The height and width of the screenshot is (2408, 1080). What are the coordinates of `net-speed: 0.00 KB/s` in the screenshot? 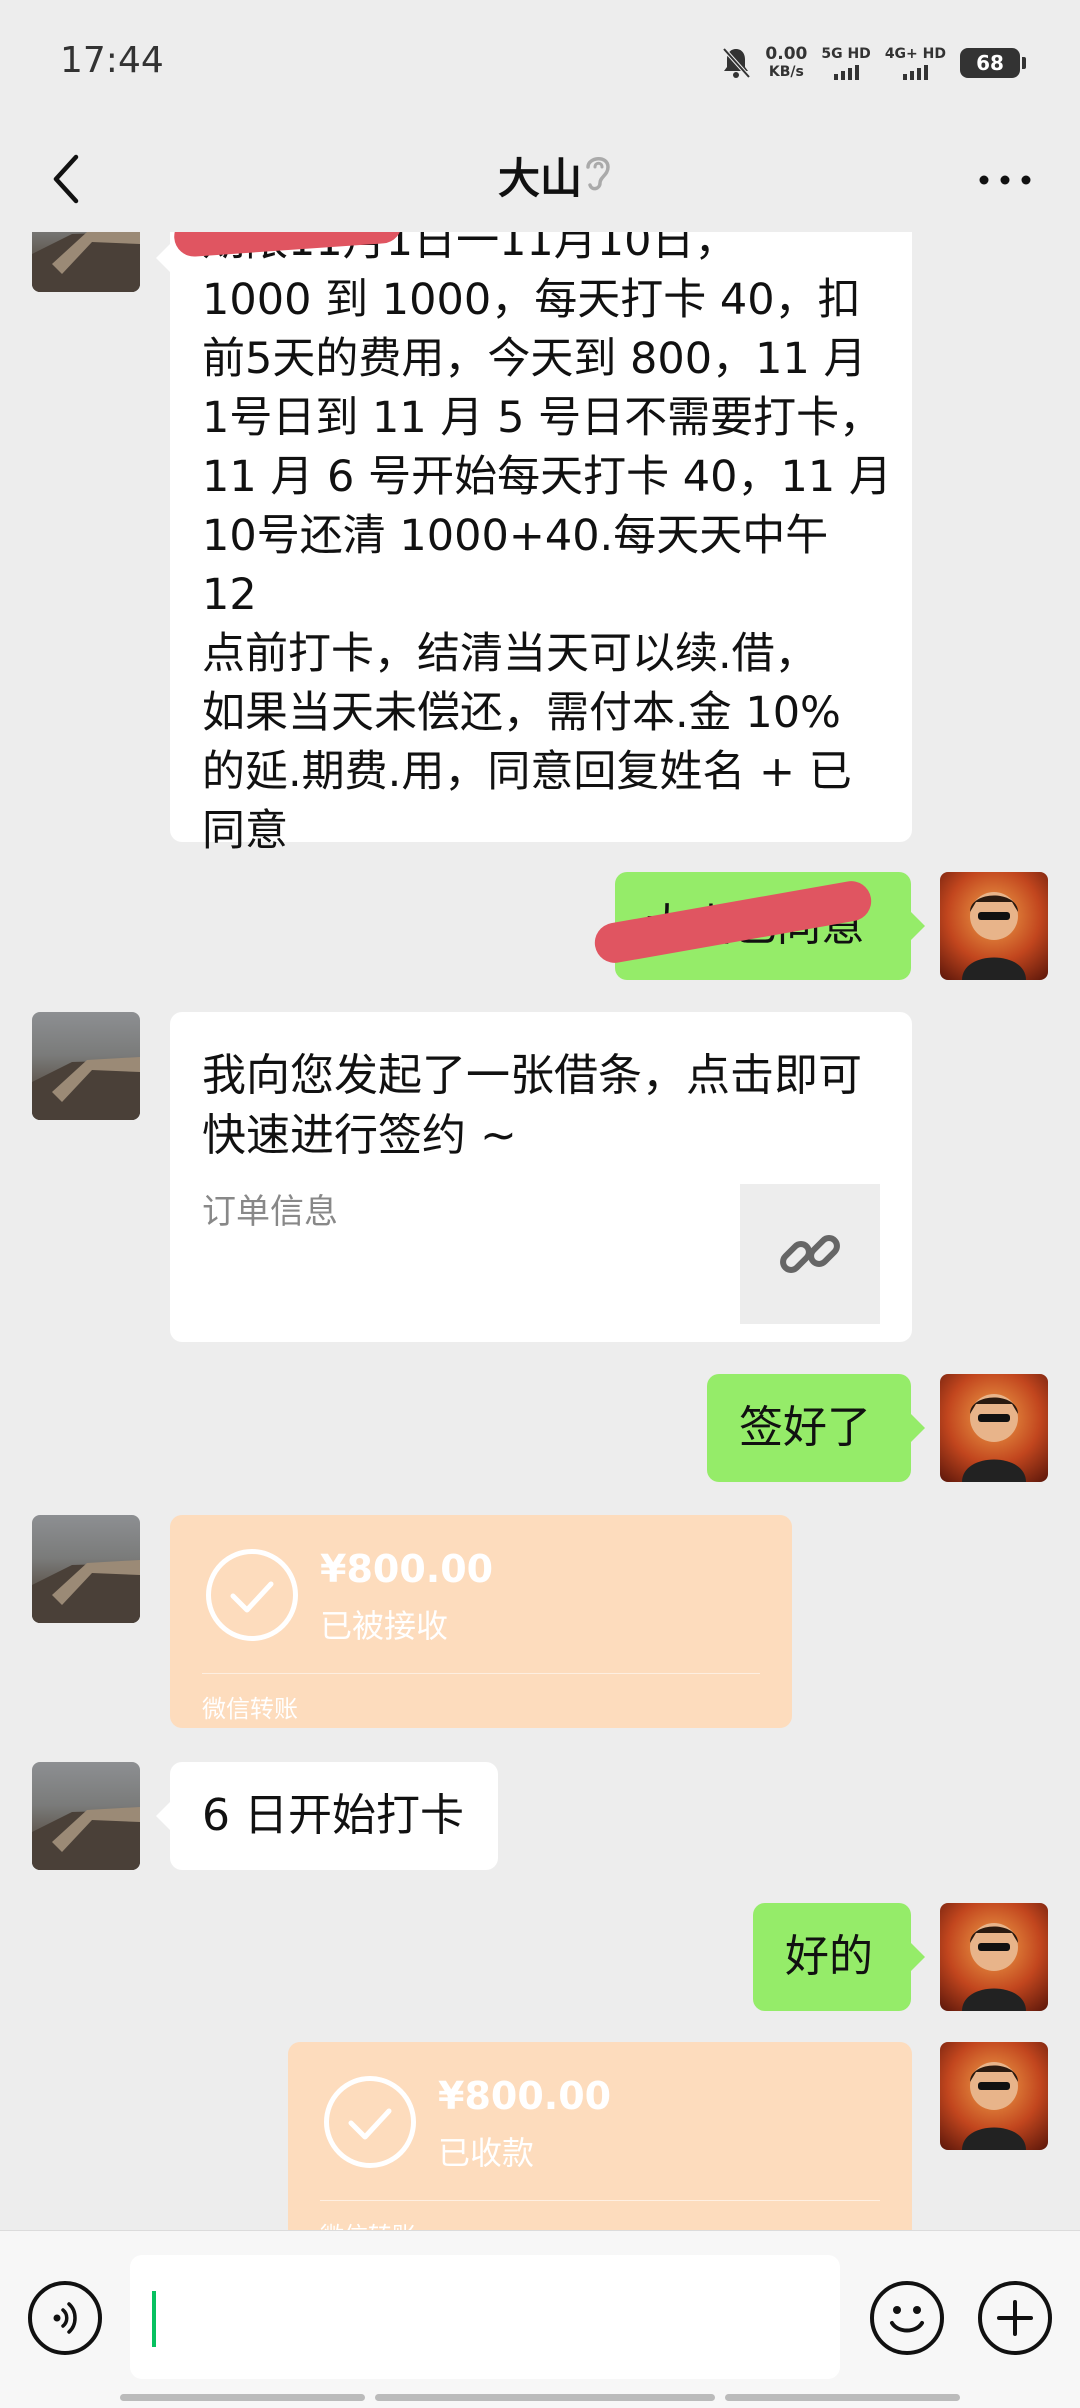 It's located at (786, 62).